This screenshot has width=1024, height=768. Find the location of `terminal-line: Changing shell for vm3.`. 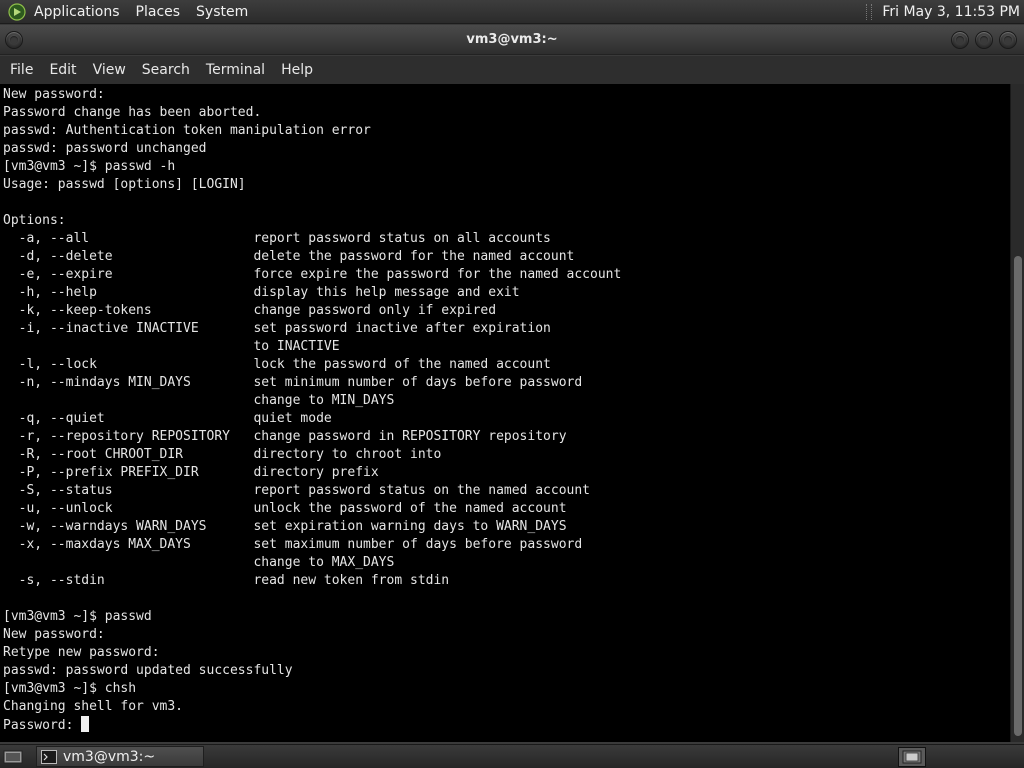

terminal-line: Changing shell for vm3. is located at coordinates (93, 706).